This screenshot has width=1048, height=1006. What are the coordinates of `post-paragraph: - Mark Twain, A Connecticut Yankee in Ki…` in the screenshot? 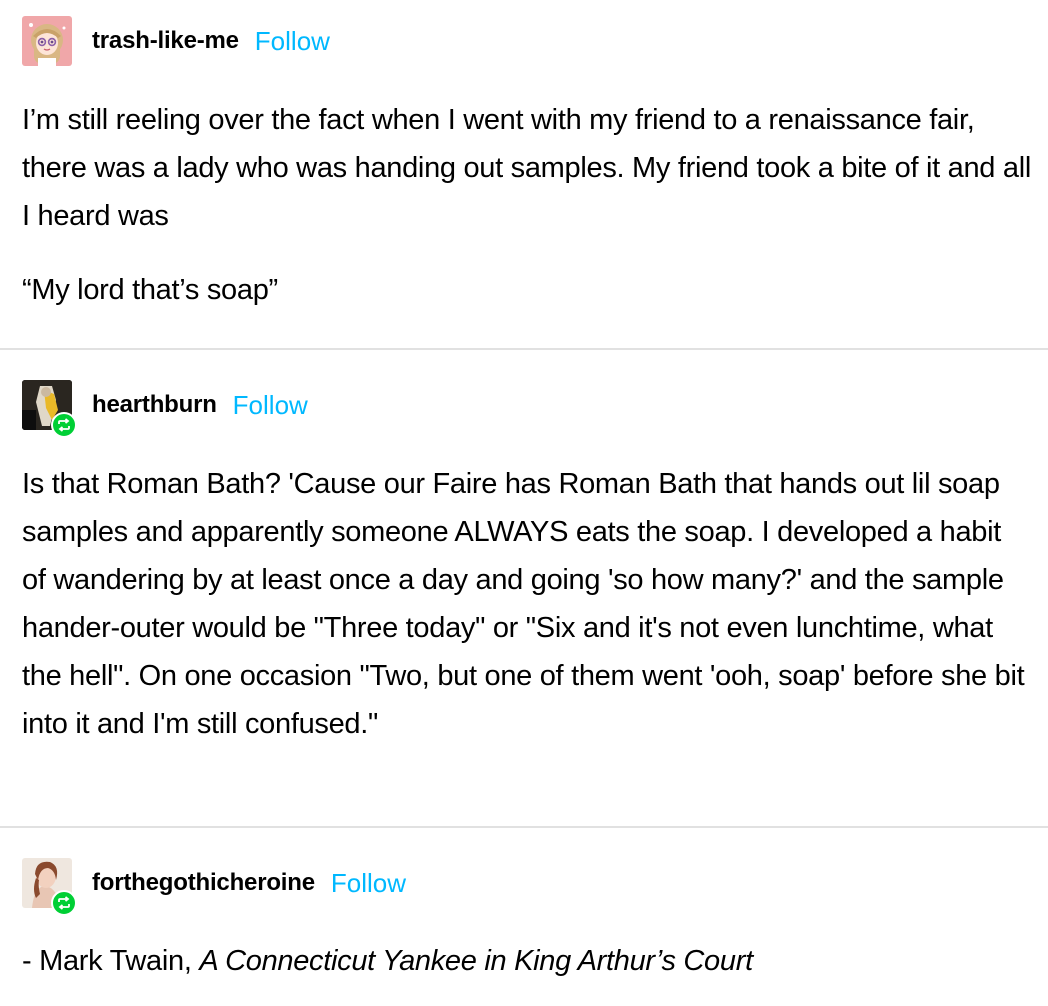 It's located at (527, 961).